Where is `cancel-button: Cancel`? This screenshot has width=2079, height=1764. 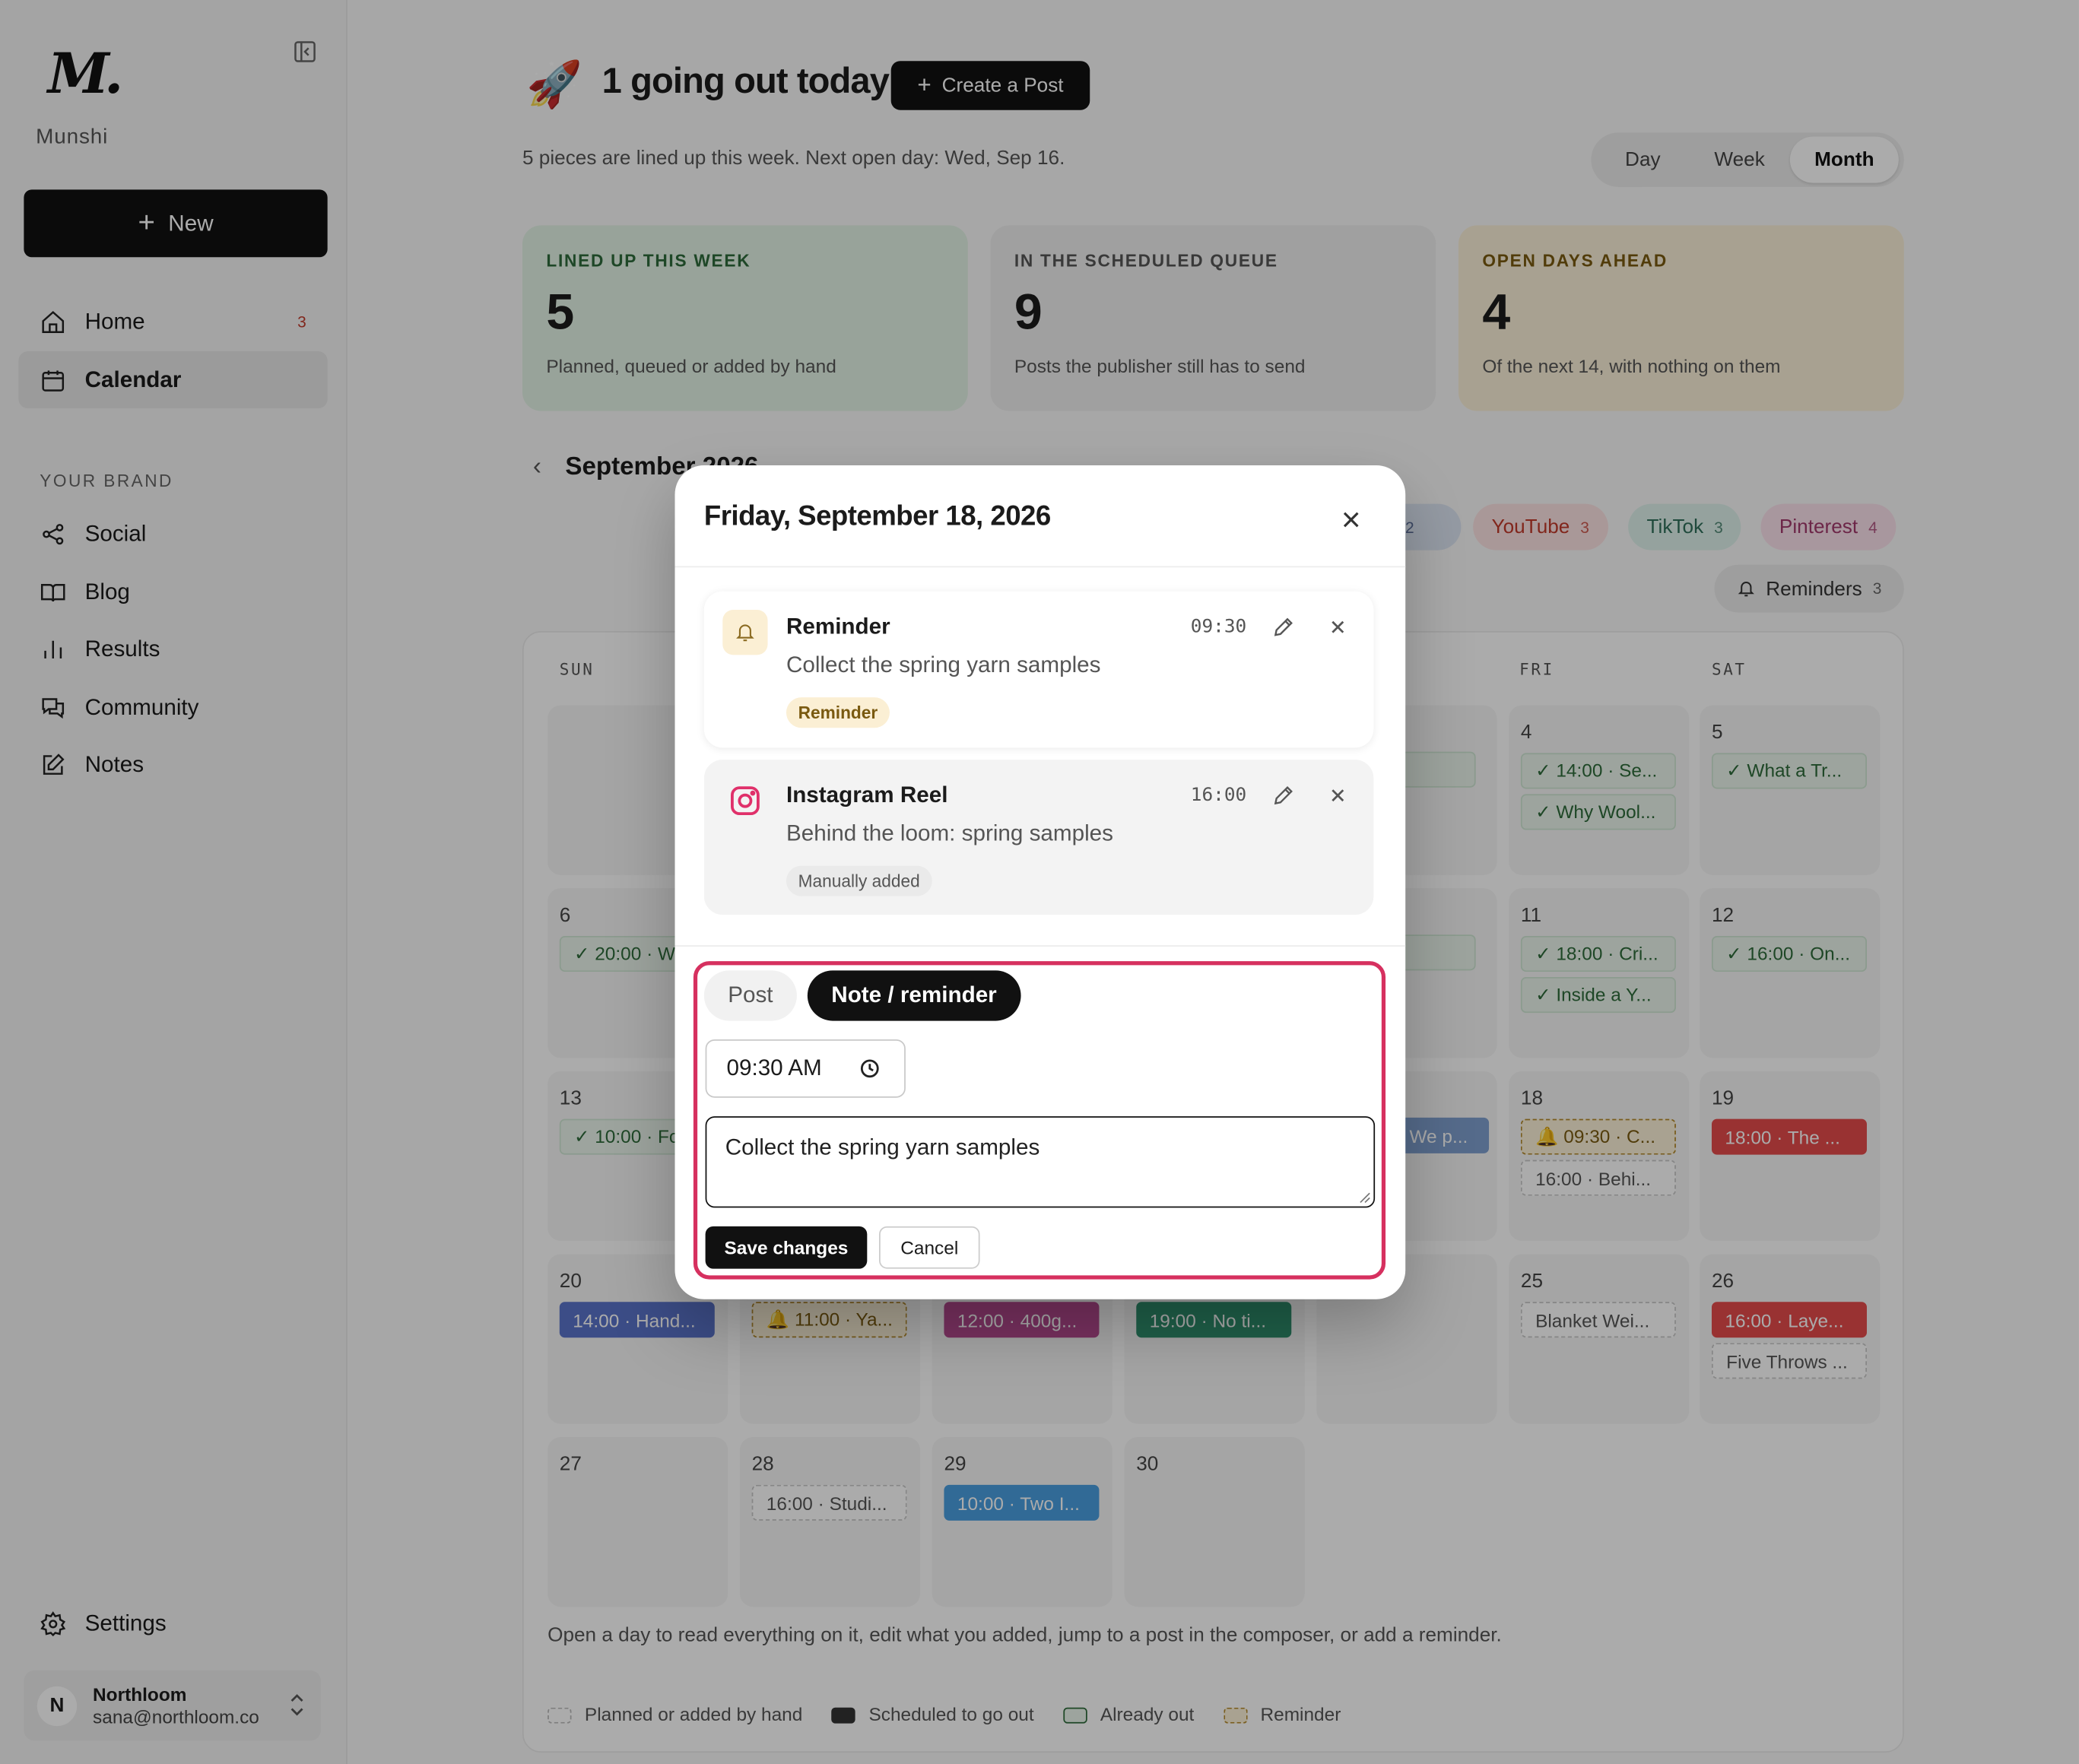 cancel-button: Cancel is located at coordinates (929, 1247).